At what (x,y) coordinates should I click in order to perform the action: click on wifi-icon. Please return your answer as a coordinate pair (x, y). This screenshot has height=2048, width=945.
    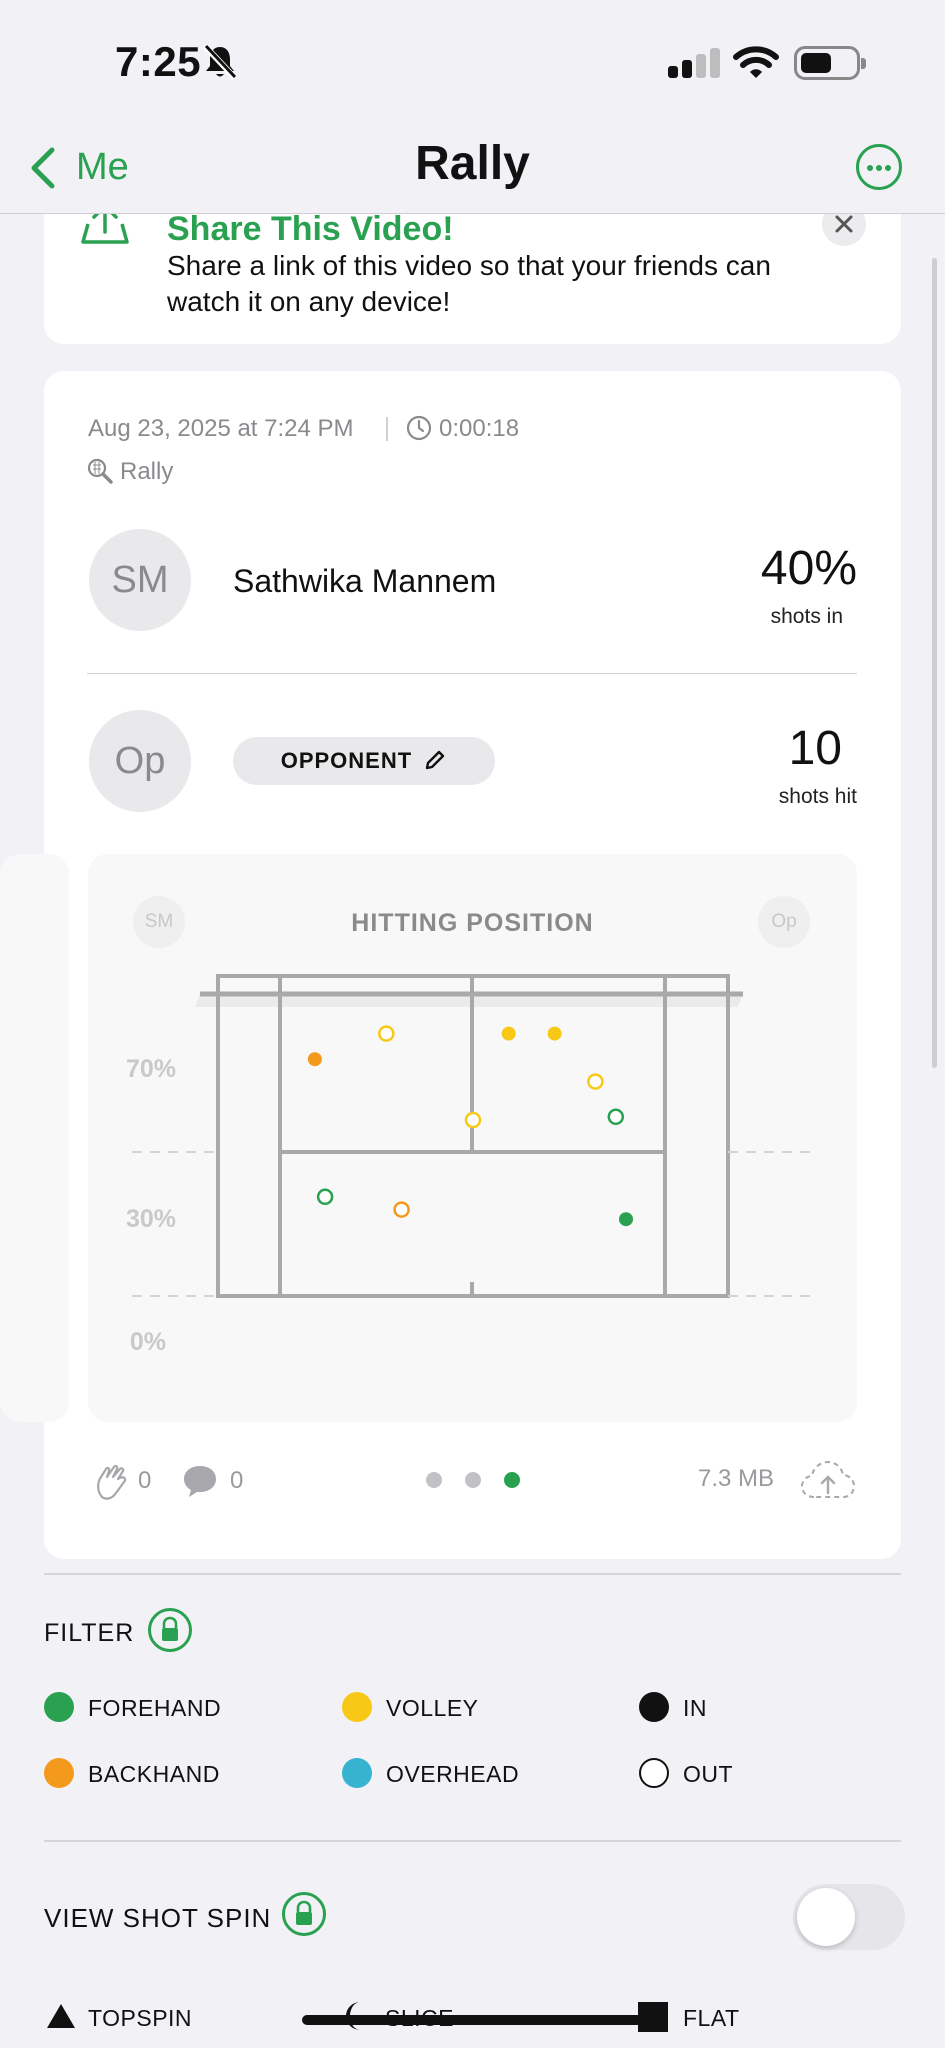
    Looking at the image, I should click on (756, 62).